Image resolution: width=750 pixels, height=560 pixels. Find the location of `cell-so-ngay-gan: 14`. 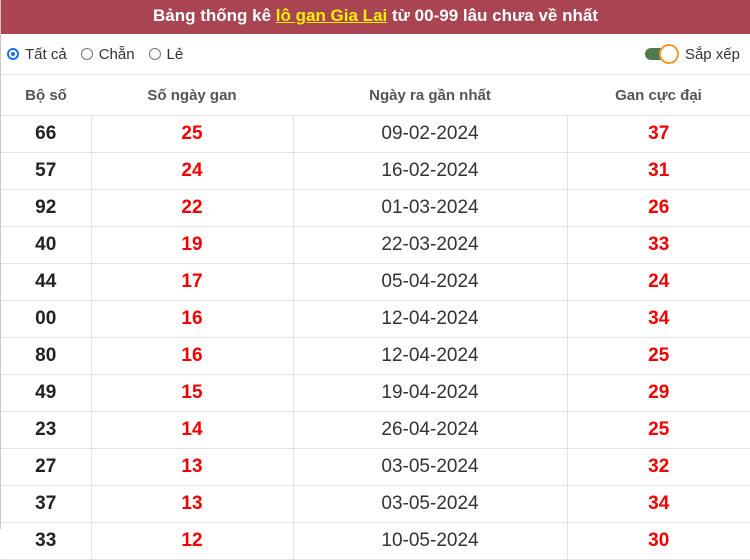

cell-so-ngay-gan: 14 is located at coordinates (191, 430).